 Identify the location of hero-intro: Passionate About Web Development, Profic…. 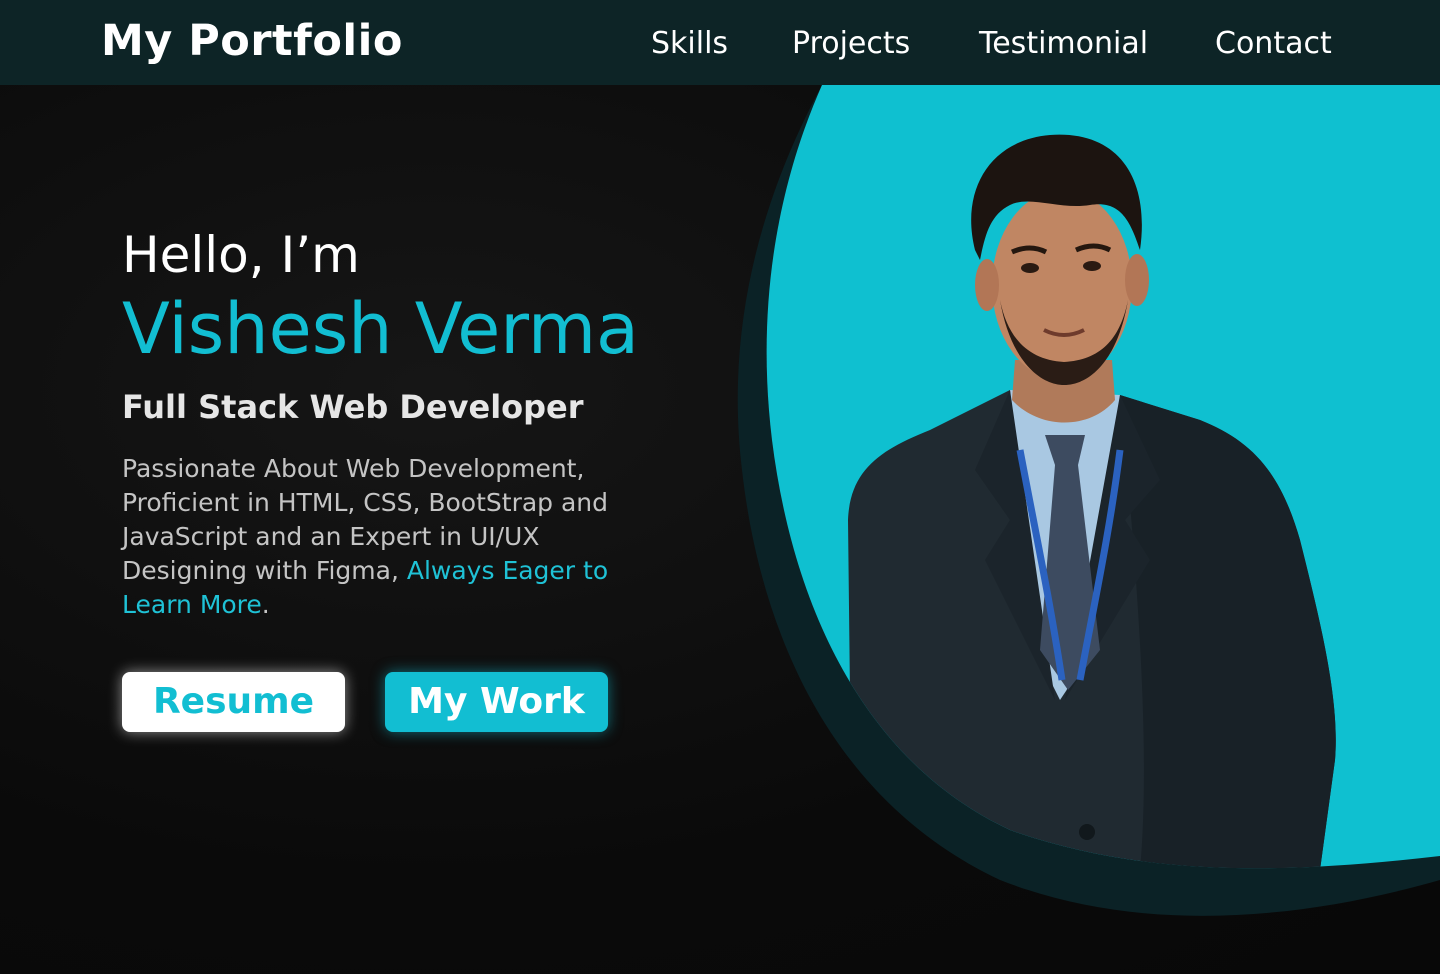
(394, 537).